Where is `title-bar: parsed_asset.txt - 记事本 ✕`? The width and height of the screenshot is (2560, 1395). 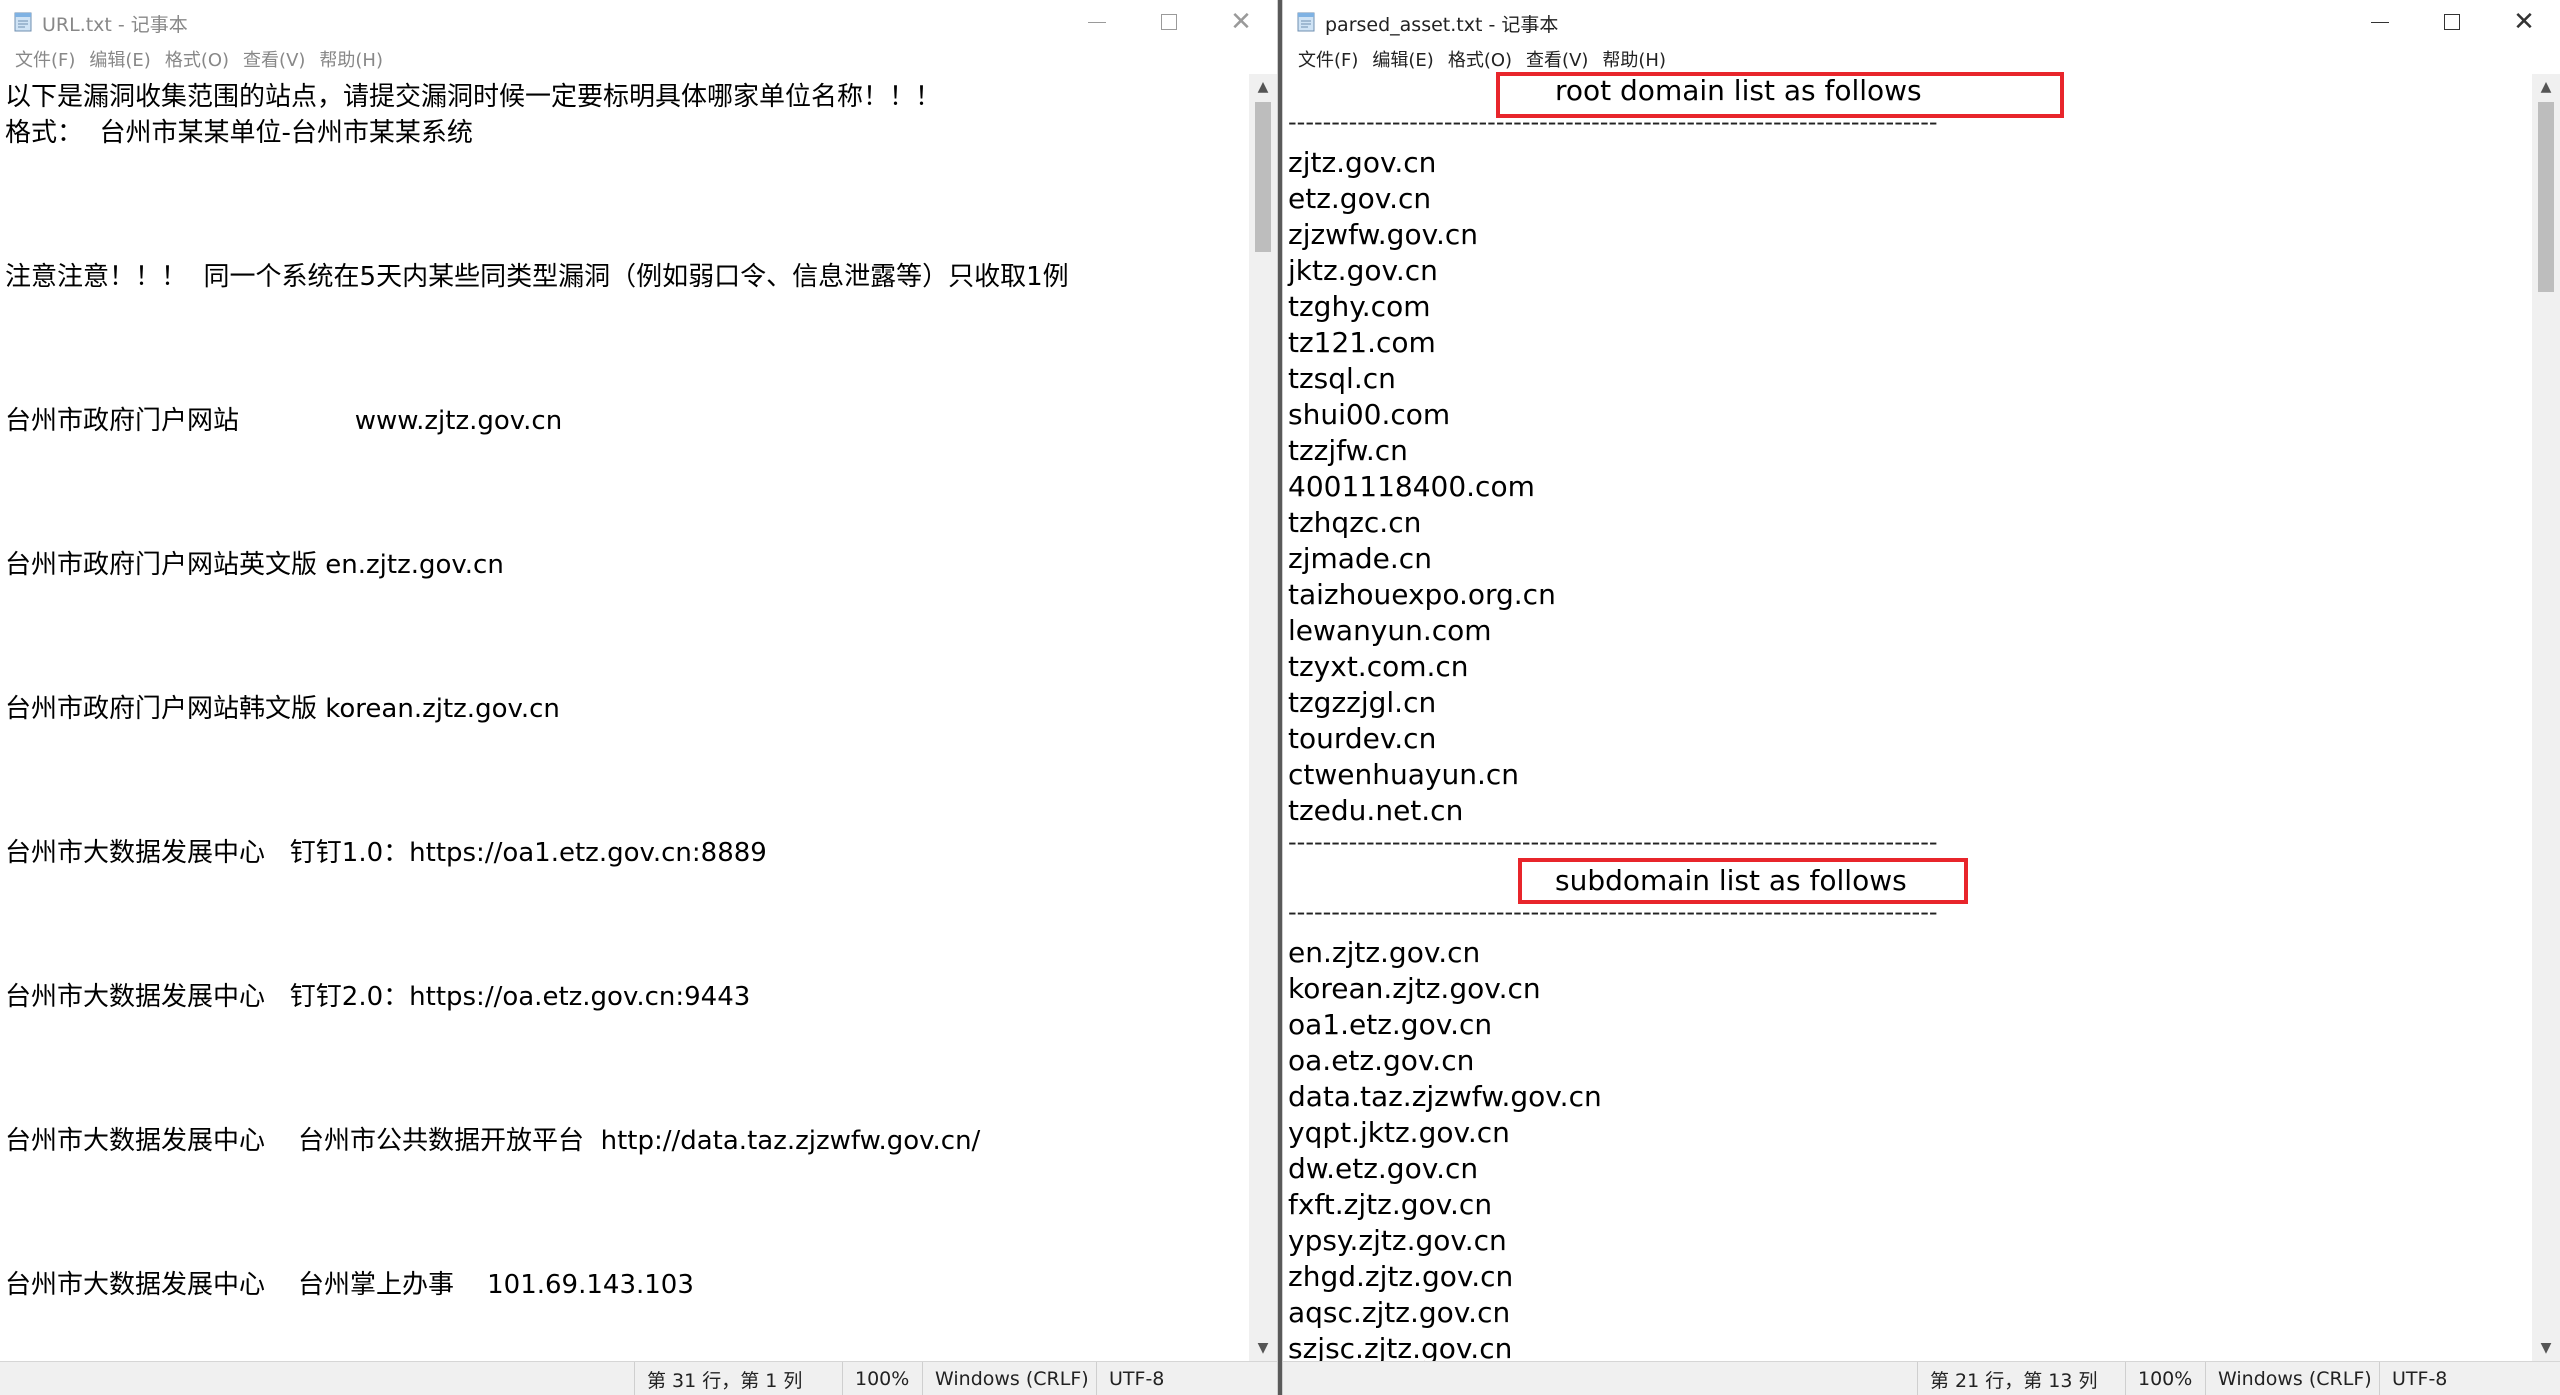 title-bar: parsed_asset.txt - 记事本 ✕ is located at coordinates (1921, 22).